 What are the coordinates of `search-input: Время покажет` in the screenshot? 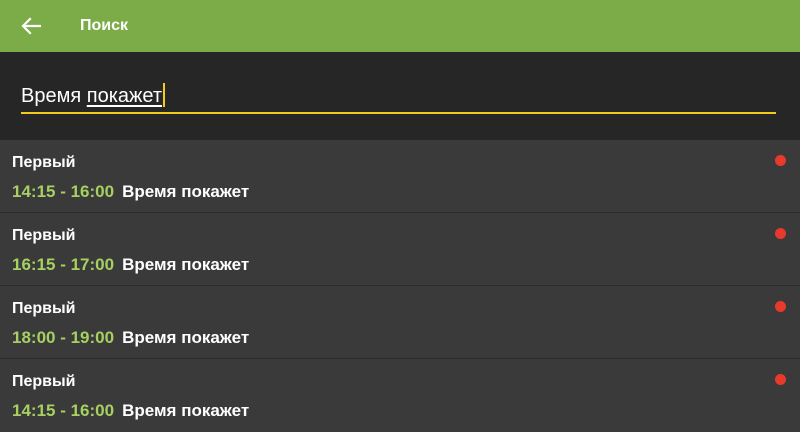 It's located at (398, 98).